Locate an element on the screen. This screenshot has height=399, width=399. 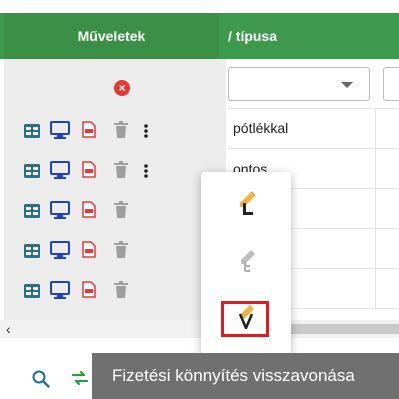
column-divider is located at coordinates (375, 208).